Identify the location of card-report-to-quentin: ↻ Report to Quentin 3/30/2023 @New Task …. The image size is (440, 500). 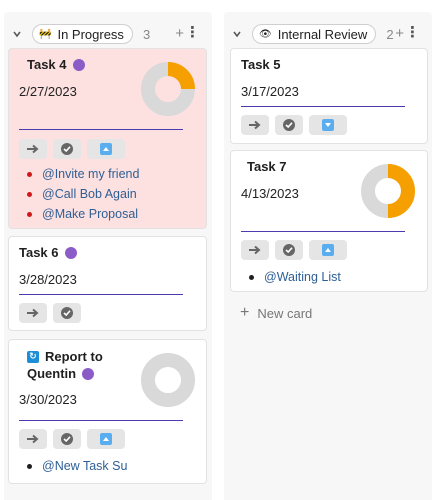
(107, 411).